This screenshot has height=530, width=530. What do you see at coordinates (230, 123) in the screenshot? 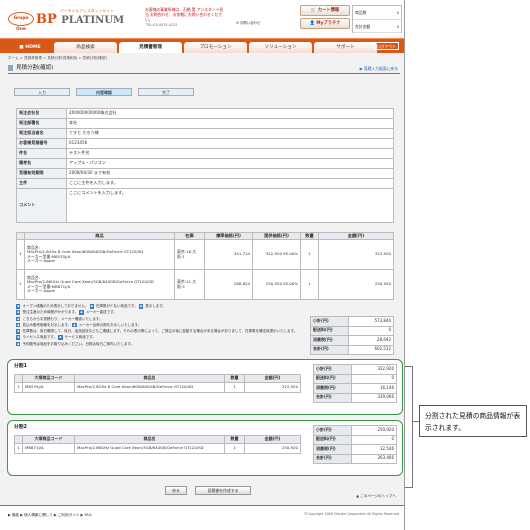
I see `info-value: 本社` at bounding box center [230, 123].